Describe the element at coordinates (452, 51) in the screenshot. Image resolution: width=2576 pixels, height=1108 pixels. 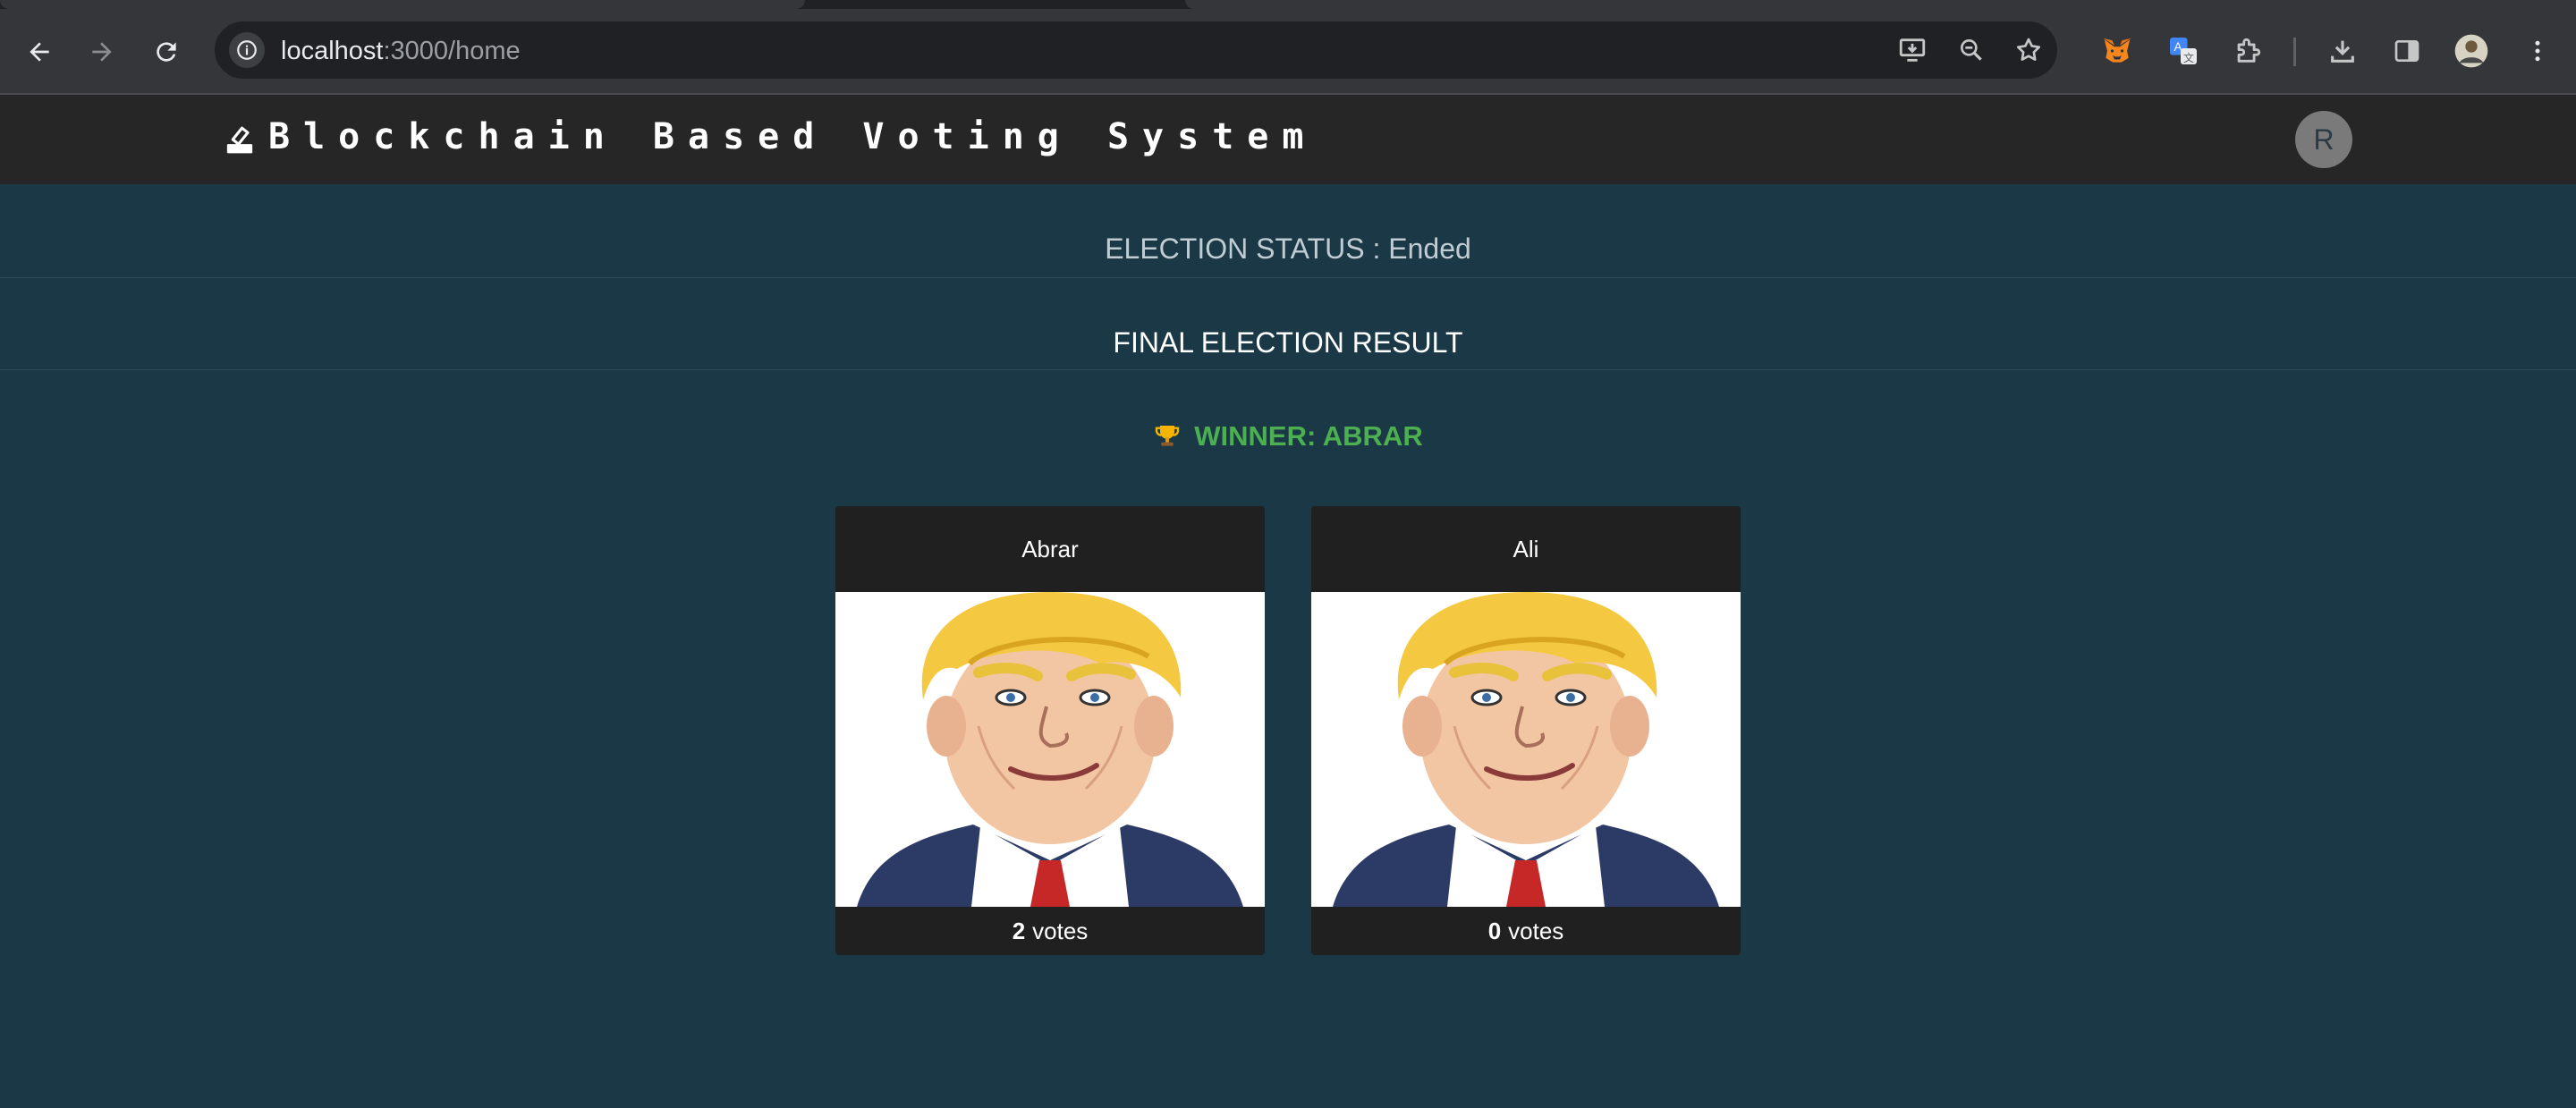
I see `url-path: :3000/home` at that location.